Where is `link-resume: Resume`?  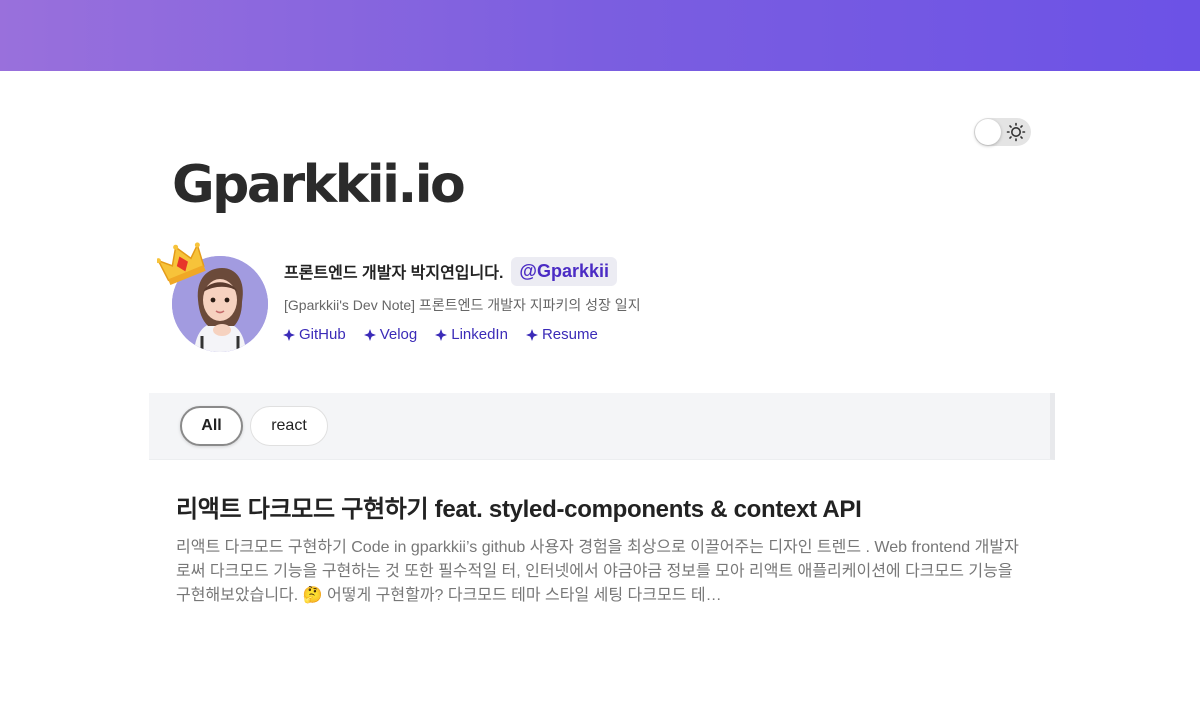
link-resume: Resume is located at coordinates (561, 334).